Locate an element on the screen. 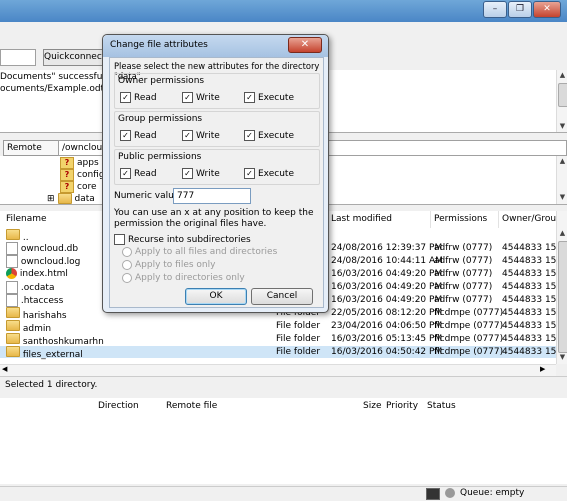 The width and height of the screenshot is (567, 501). apply-files-radio: Apply to files only is located at coordinates (168, 265).